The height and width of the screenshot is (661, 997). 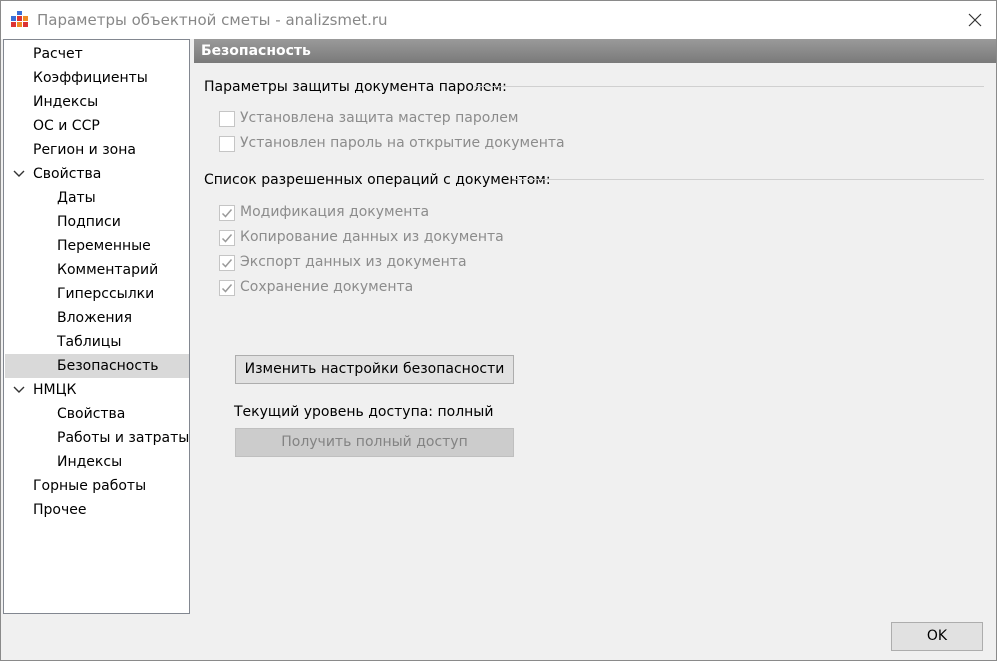 I want to click on change-security-button: Изменить настройки безопасности, so click(x=374, y=369).